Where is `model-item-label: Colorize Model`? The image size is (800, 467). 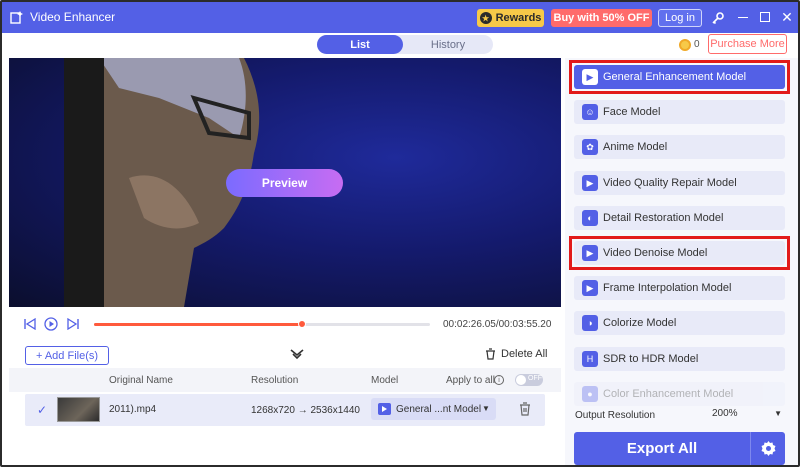
model-item-label: Colorize Model is located at coordinates (640, 323).